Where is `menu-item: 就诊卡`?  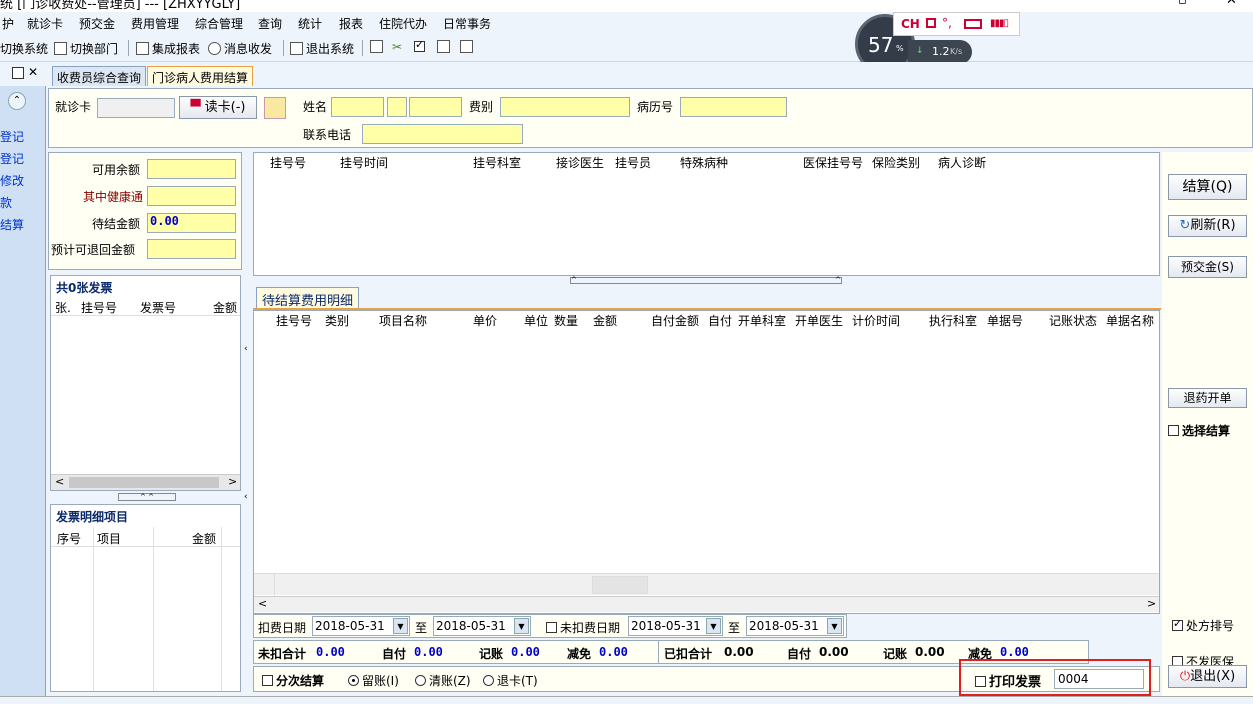
menu-item: 就诊卡 is located at coordinates (45, 23).